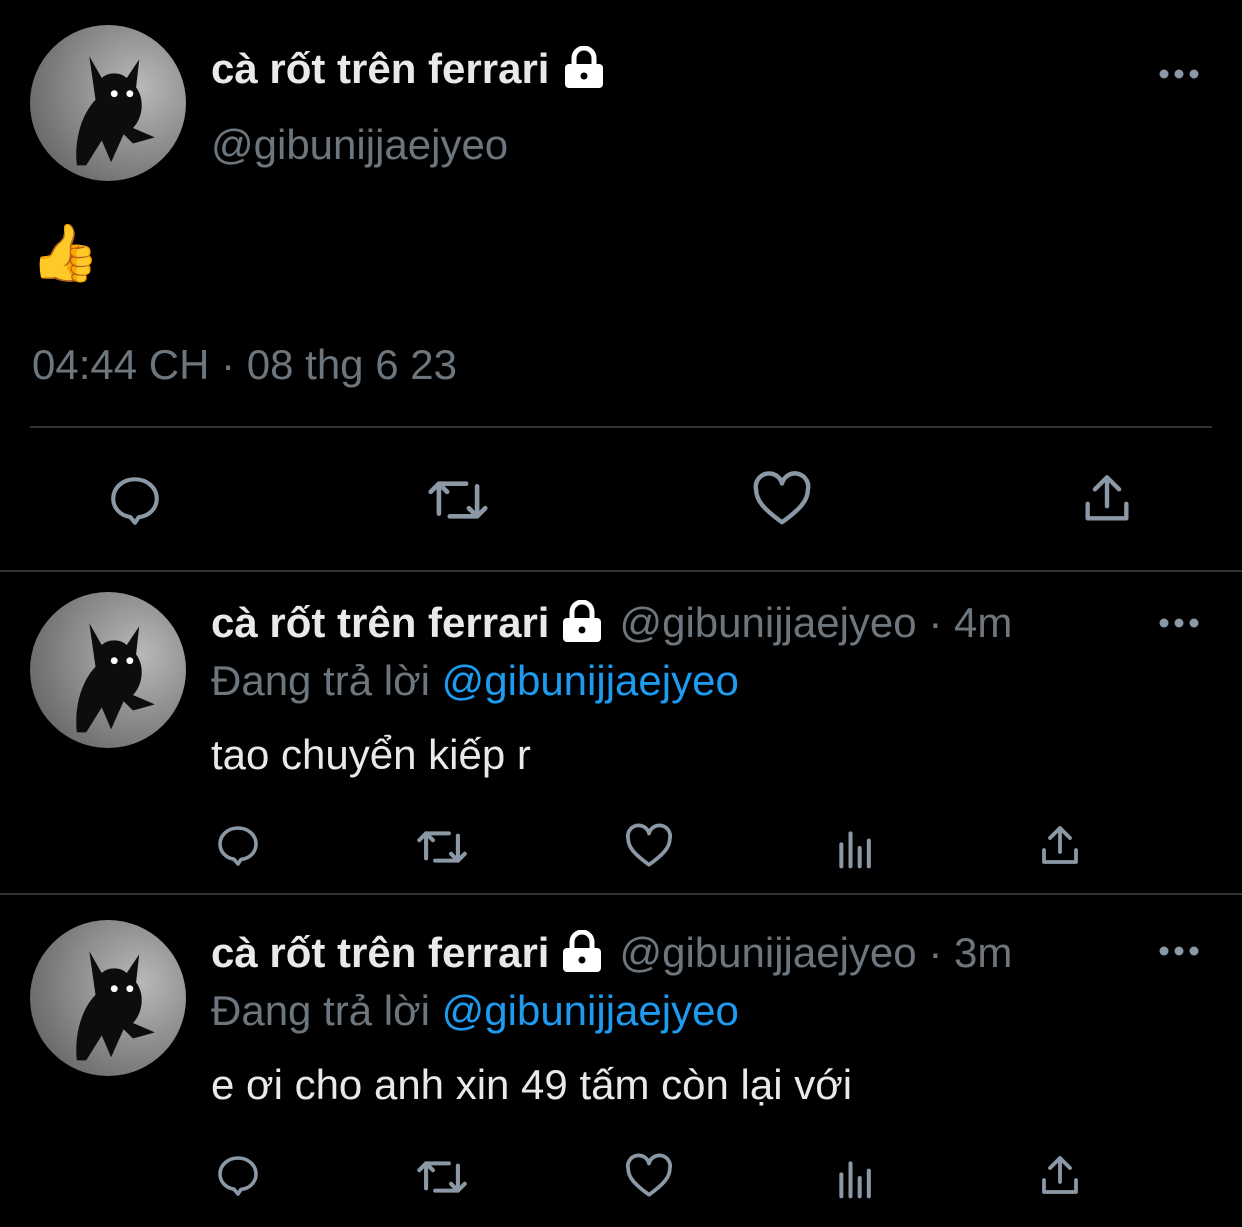 Image resolution: width=1242 pixels, height=1227 pixels. What do you see at coordinates (970, 622) in the screenshot?
I see `tweet-time: · 4m` at bounding box center [970, 622].